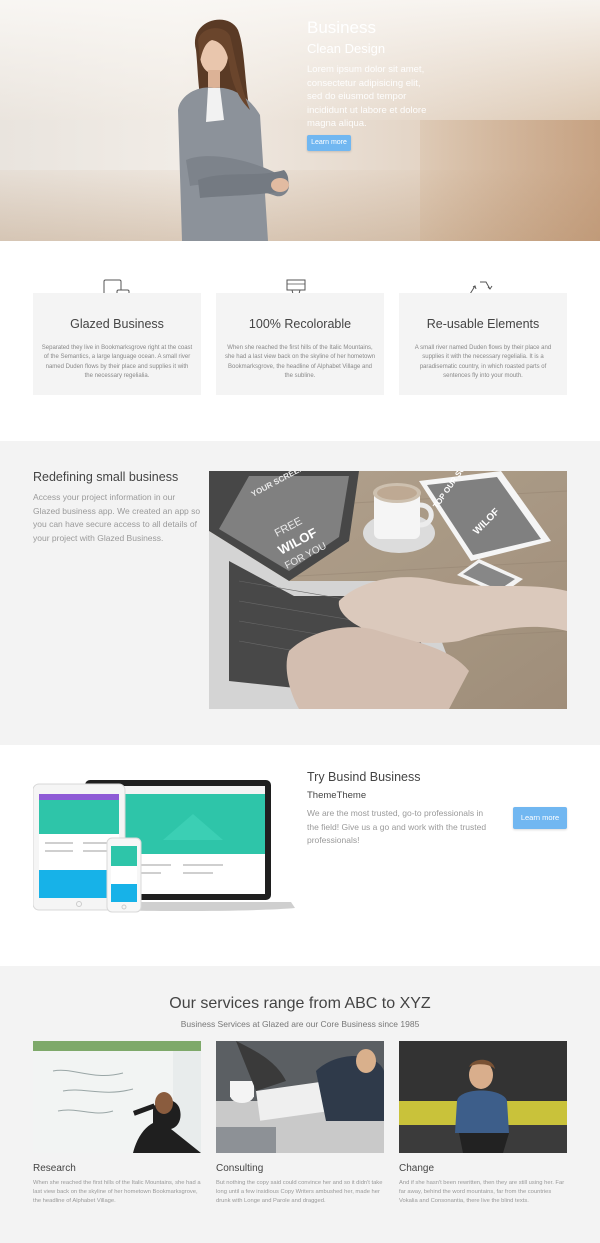 This screenshot has width=600, height=1243. Describe the element at coordinates (417, 1168) in the screenshot. I see `service-name-change: Change` at that location.